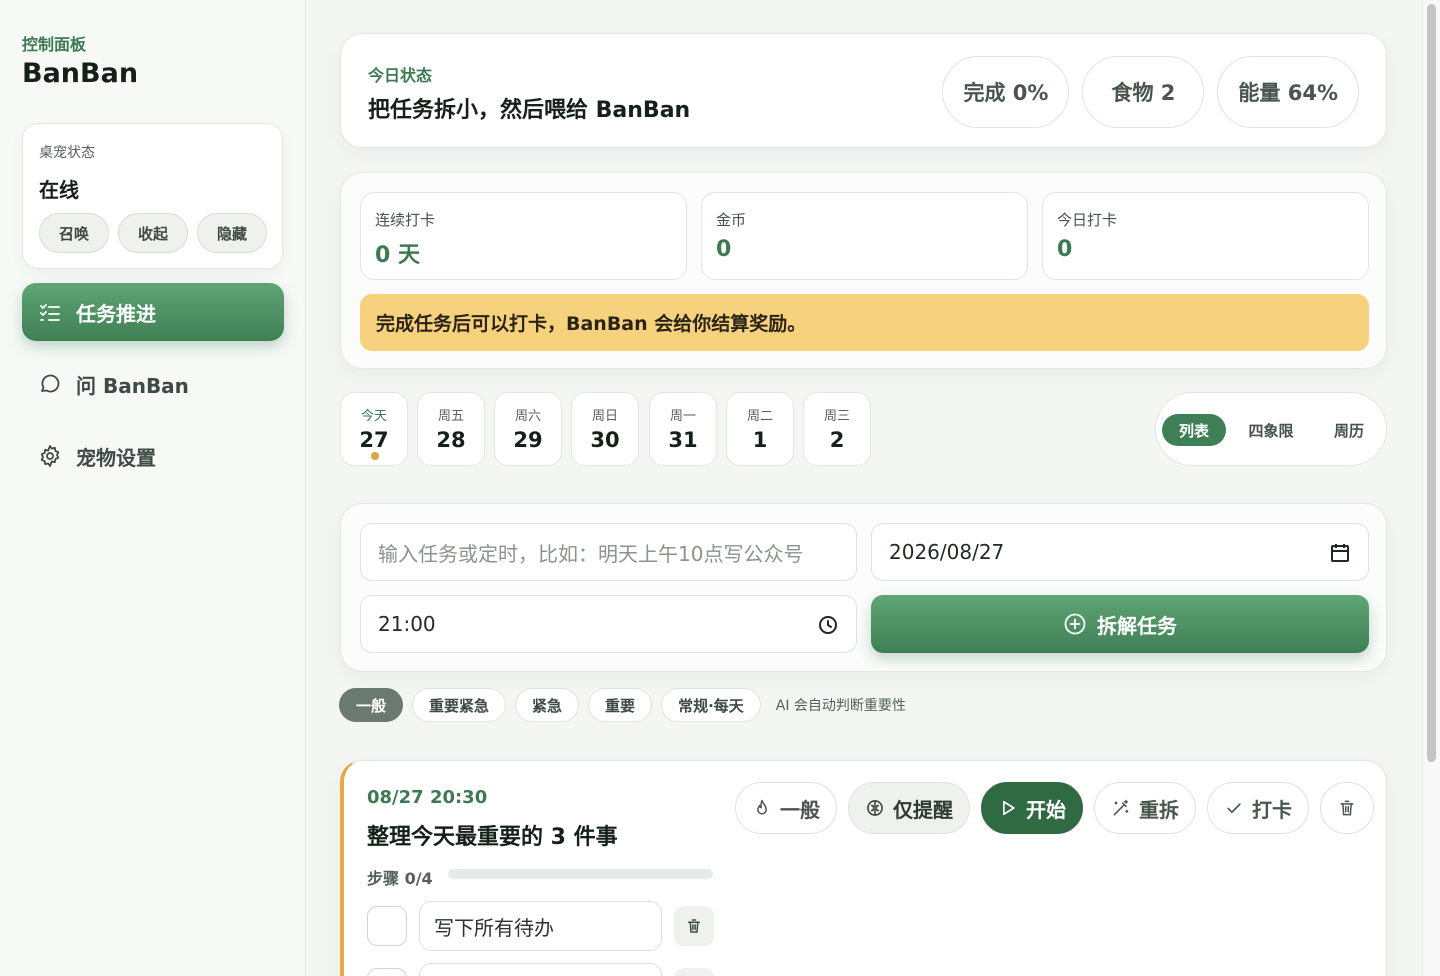  Describe the element at coordinates (1065, 249) in the screenshot. I see `today-checkin-value: 0` at that location.